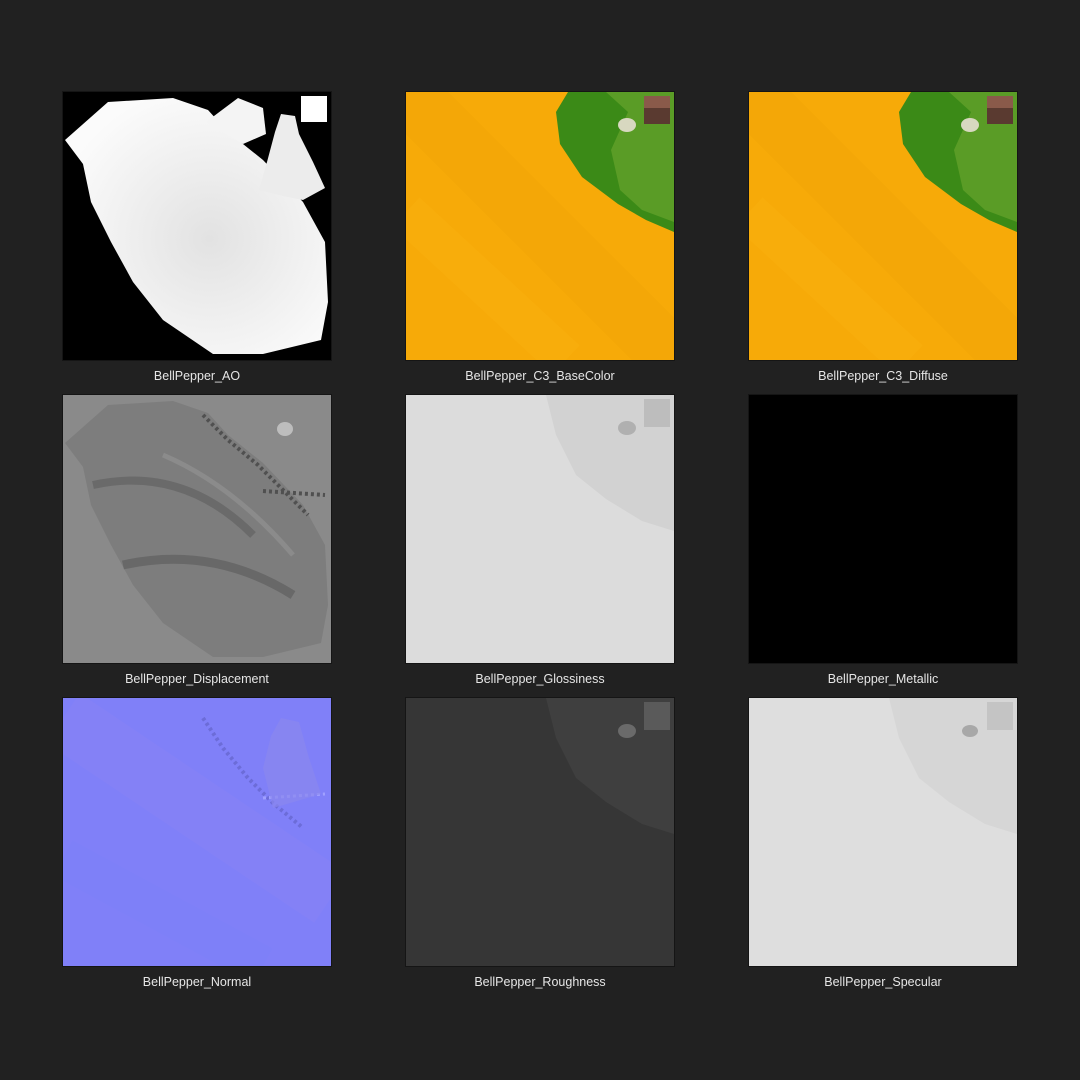 This screenshot has width=1080, height=1080. Describe the element at coordinates (883, 529) in the screenshot. I see `metallic-map-icon` at that location.